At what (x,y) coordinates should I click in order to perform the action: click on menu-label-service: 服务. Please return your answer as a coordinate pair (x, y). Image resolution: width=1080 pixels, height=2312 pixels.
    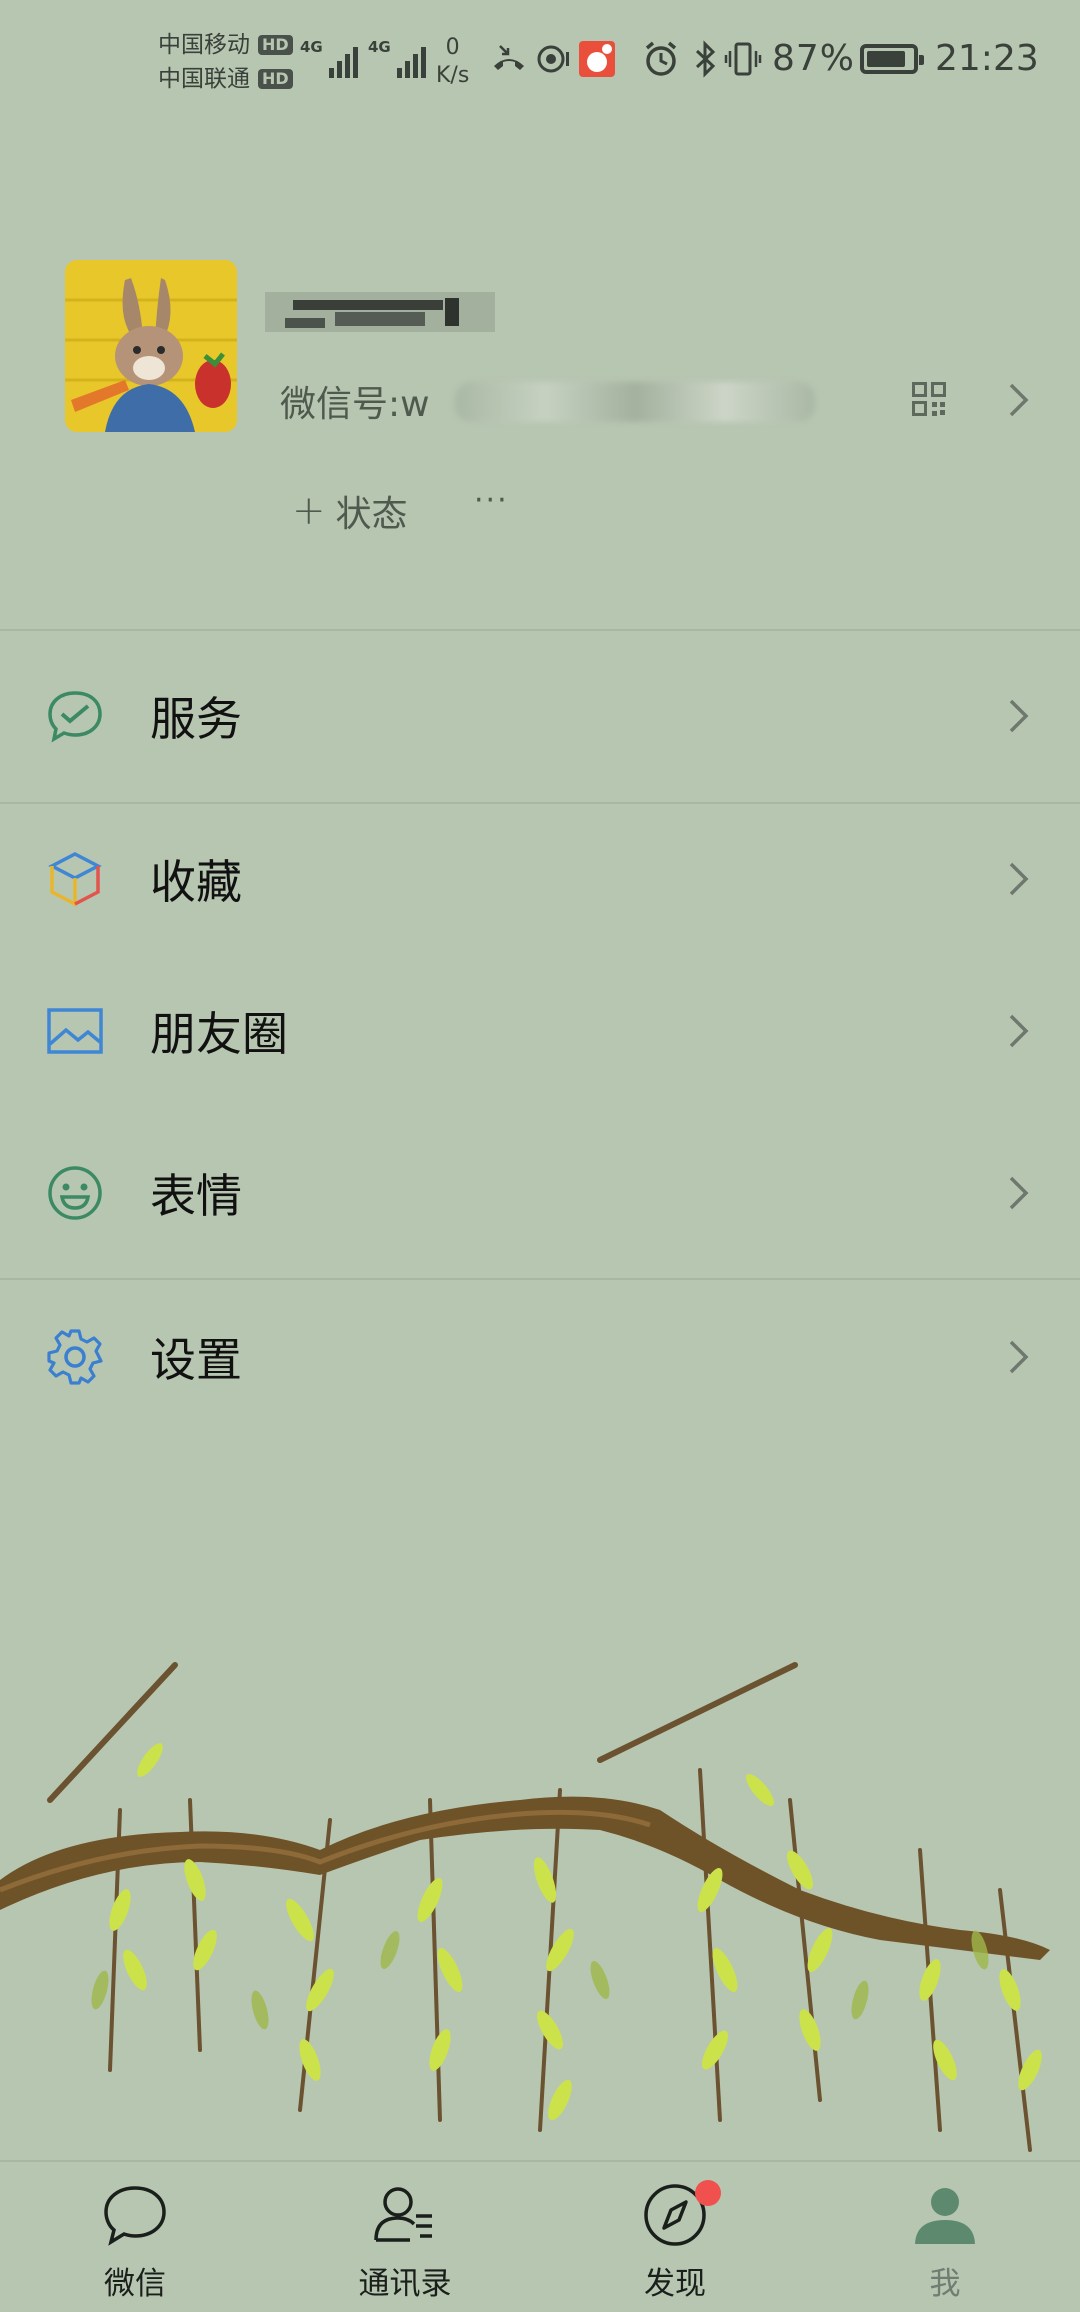
    Looking at the image, I should click on (196, 719).